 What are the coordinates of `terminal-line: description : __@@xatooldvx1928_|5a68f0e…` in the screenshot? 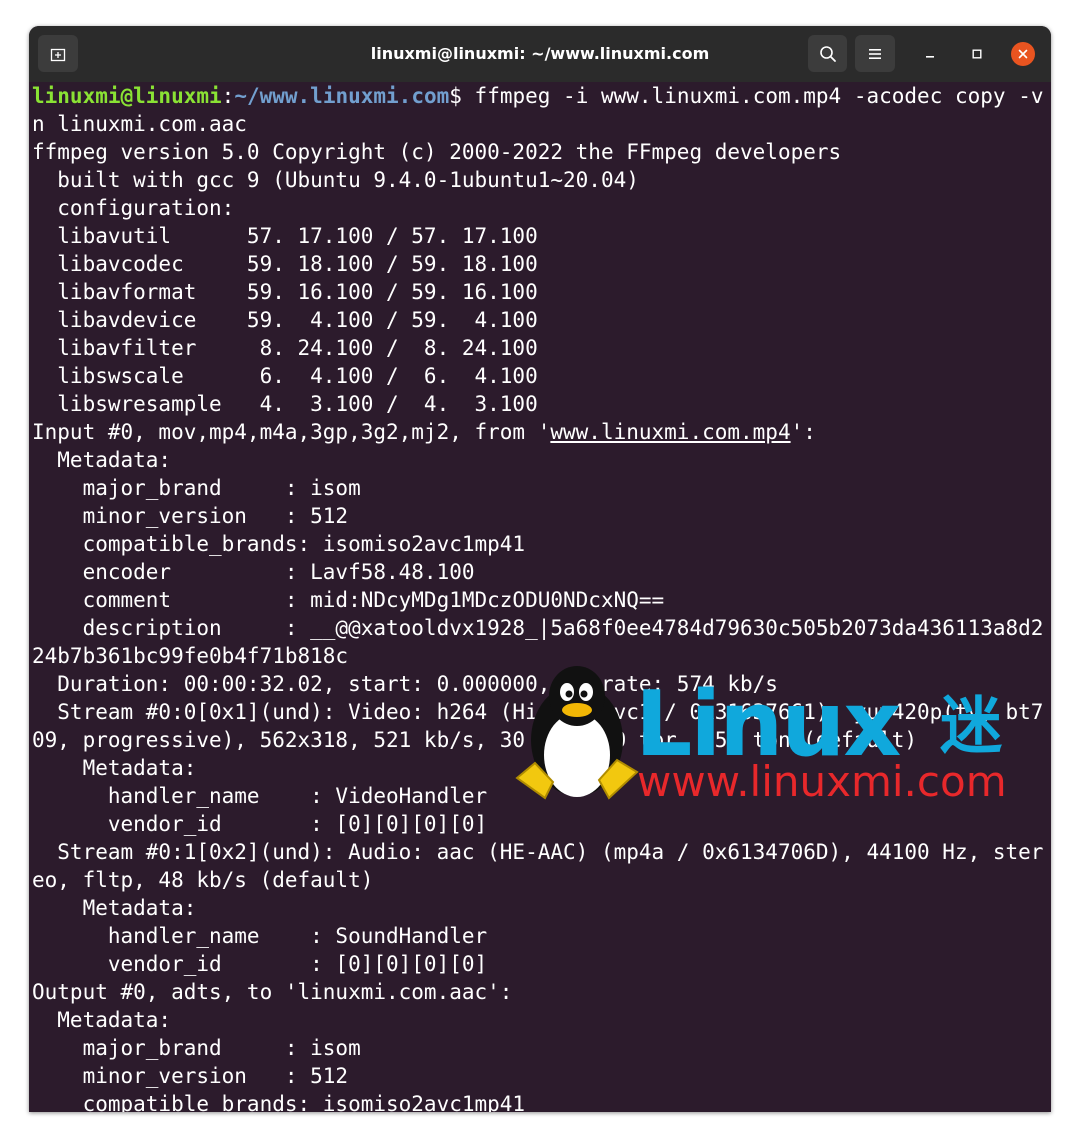 It's located at (538, 628).